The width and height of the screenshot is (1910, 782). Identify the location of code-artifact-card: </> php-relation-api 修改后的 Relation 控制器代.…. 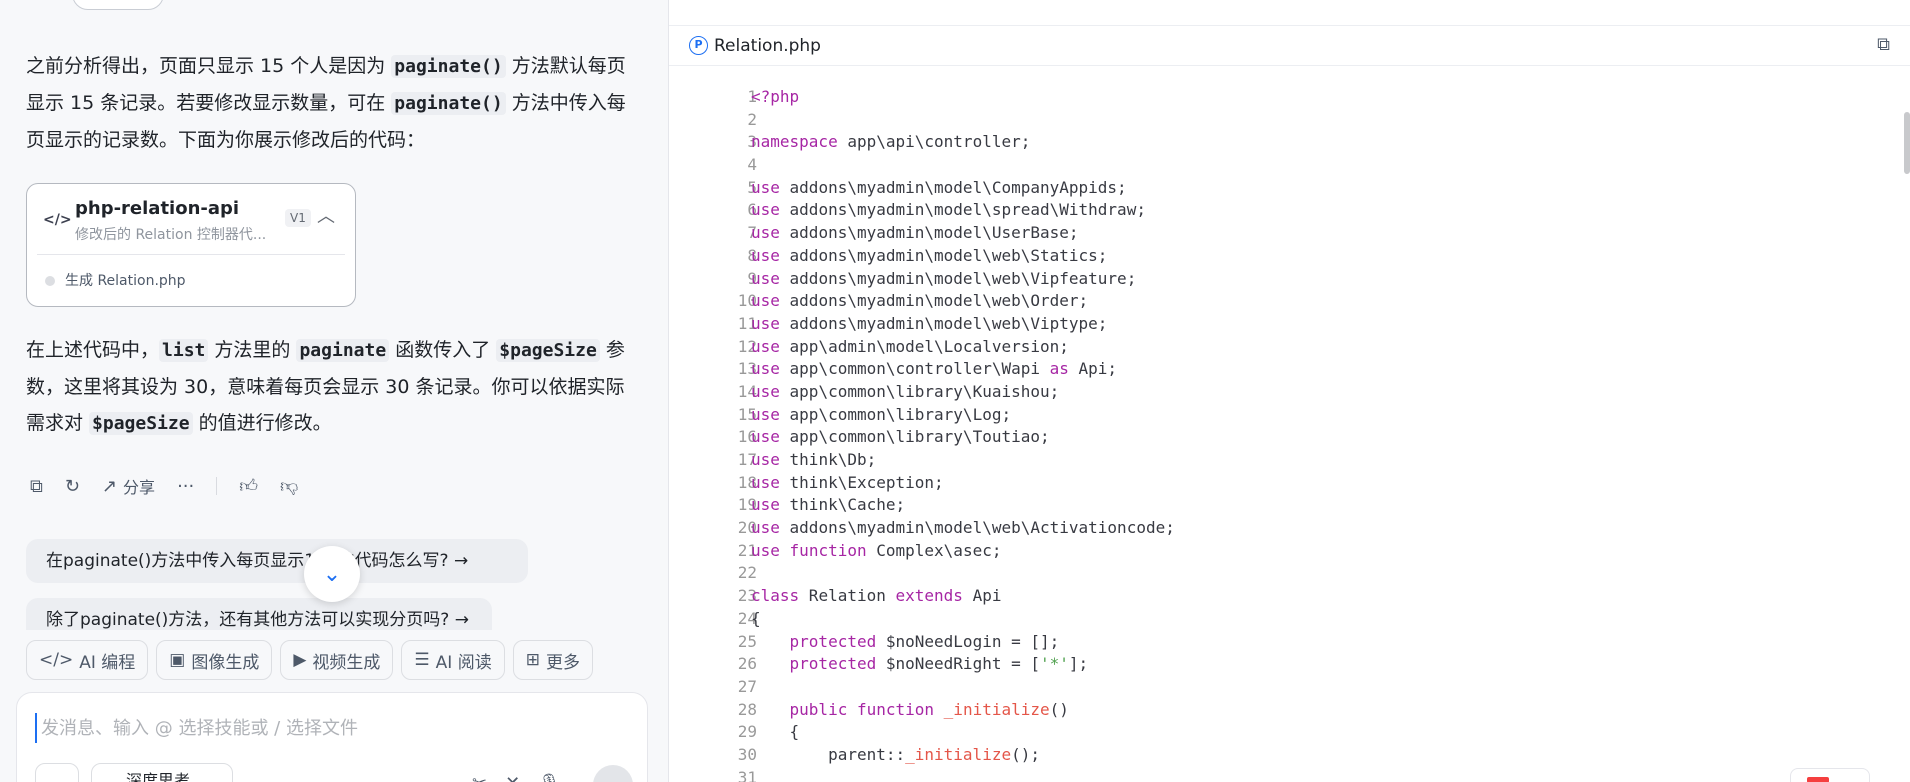
(191, 245).